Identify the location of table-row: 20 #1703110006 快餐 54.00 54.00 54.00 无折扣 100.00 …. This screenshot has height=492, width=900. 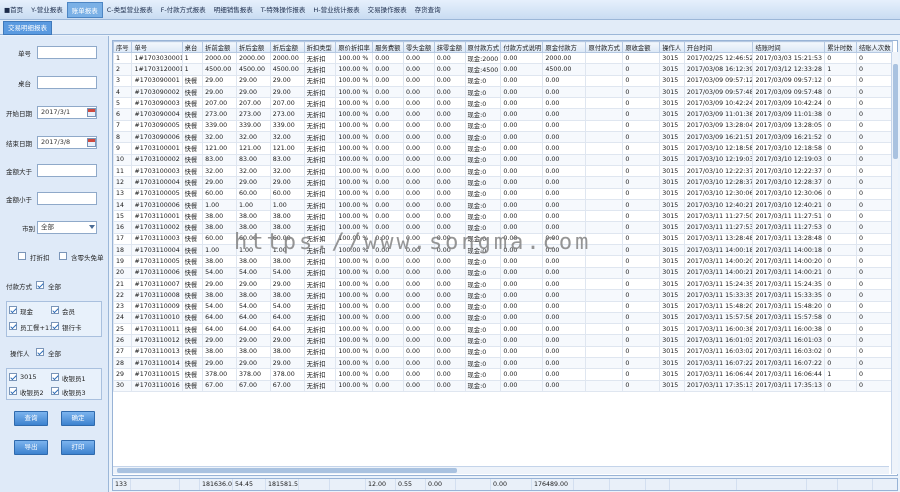
(503, 272).